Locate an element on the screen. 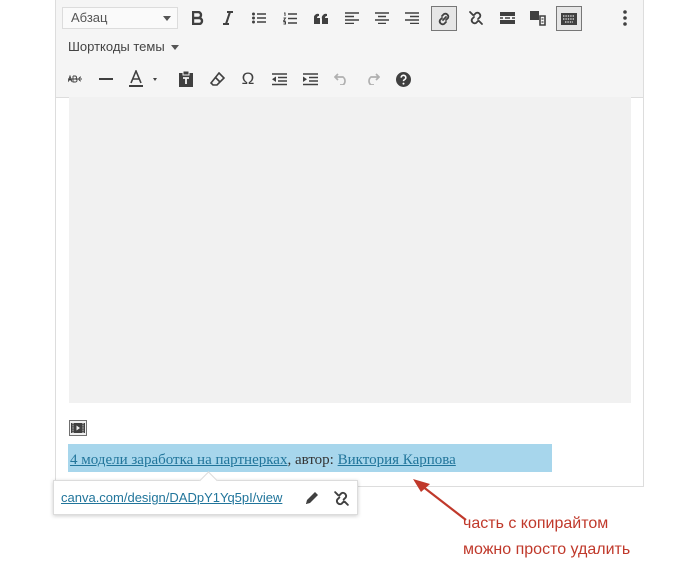  kebab-menu-icon is located at coordinates (625, 18).